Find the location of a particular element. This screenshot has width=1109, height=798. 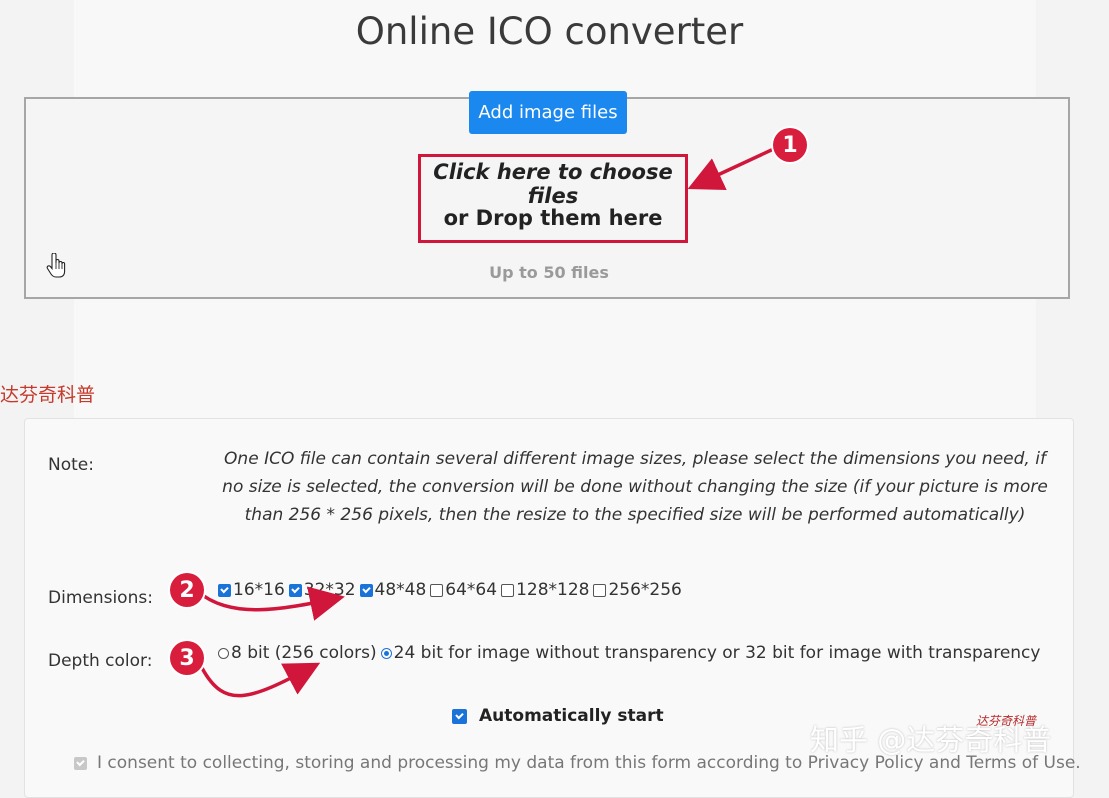

signature-stamp: 达芬奇科普 is located at coordinates (1006, 721).